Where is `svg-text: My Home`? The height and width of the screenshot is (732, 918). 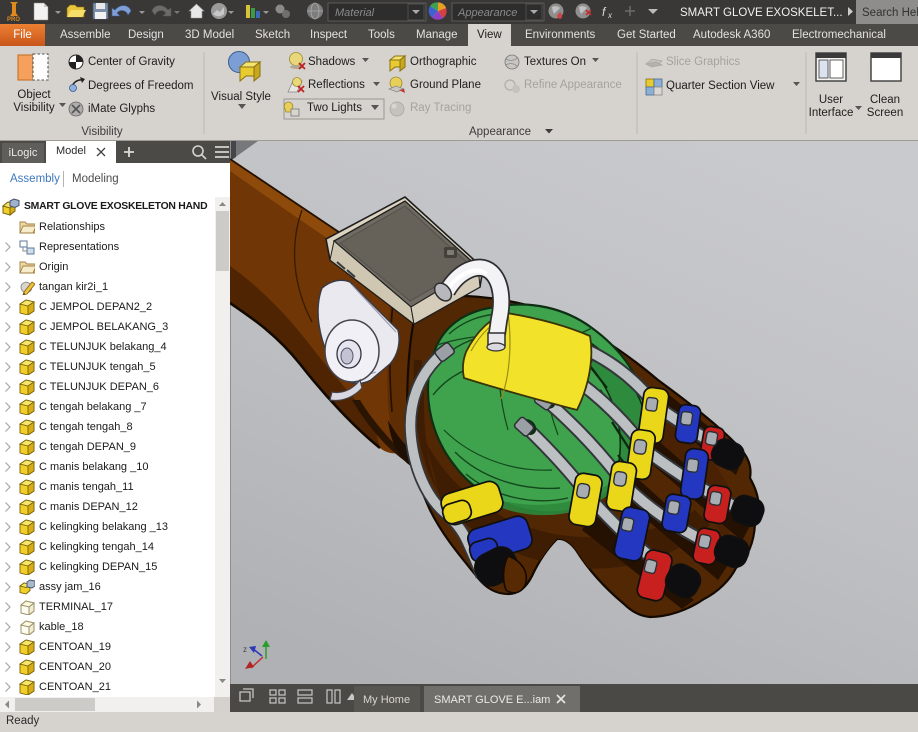 svg-text: My Home is located at coordinates (386, 700).